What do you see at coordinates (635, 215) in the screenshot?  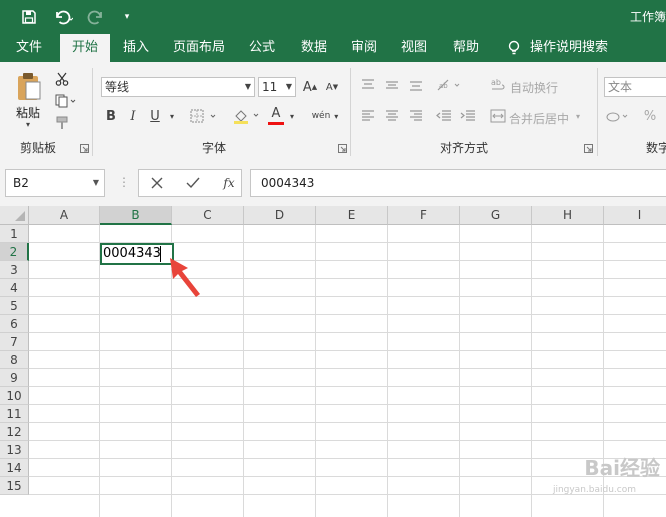 I see `column-header-i: I` at bounding box center [635, 215].